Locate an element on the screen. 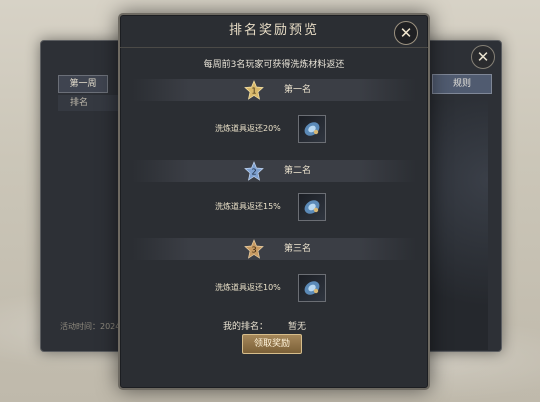 The width and height of the screenshot is (540, 402). rank-column-header: 排名 is located at coordinates (88, 103).